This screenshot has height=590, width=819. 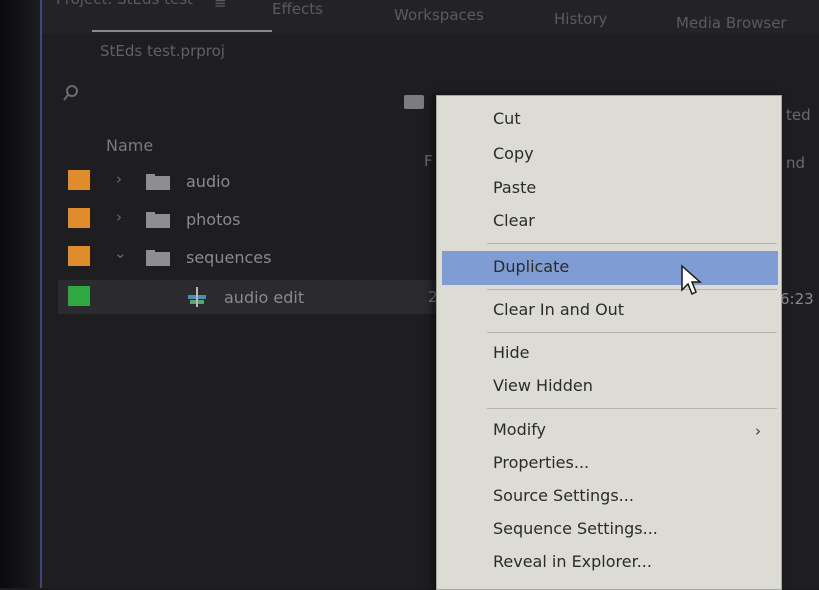 I want to click on tab-project: Project: StEds test, so click(x=124, y=4).